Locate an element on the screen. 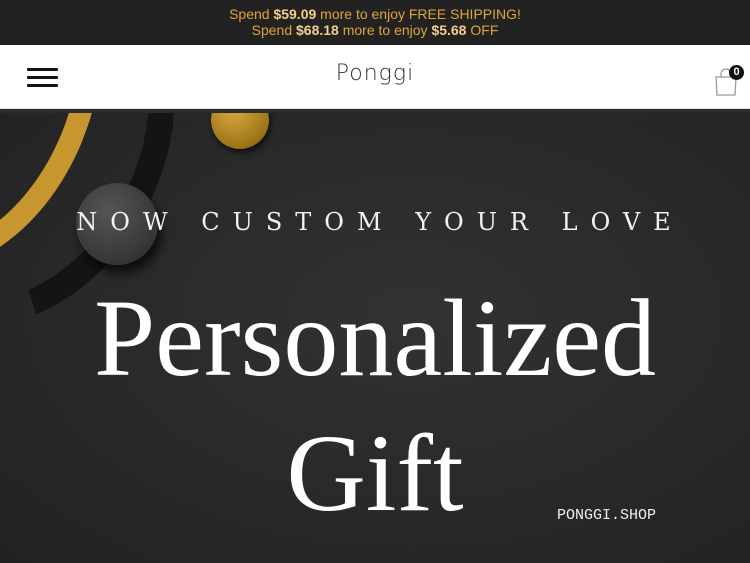  cart-button: 0 is located at coordinates (729, 80).